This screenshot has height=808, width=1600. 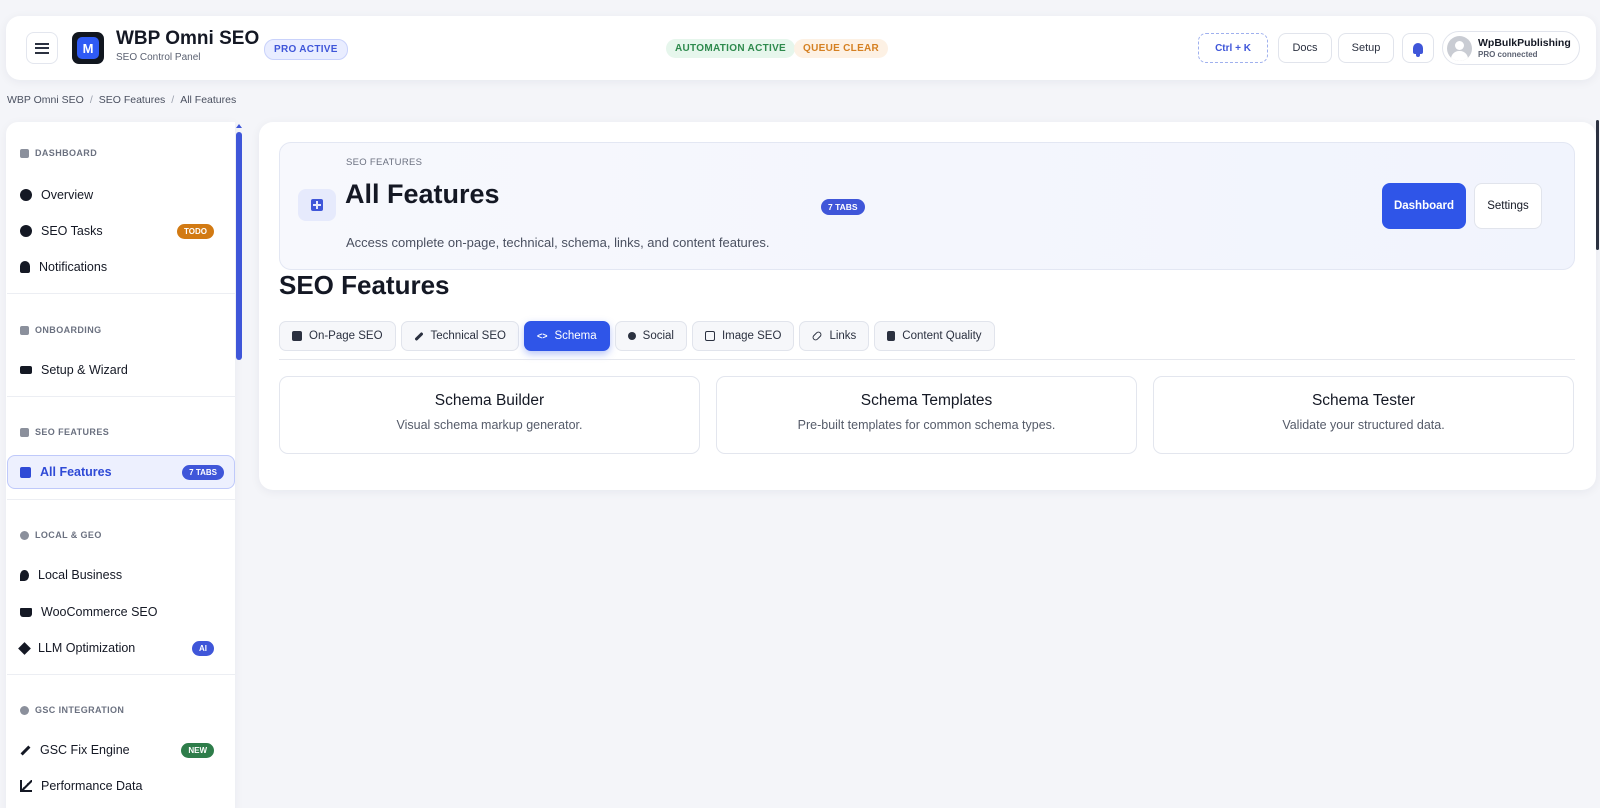 I want to click on pro-active-badge: PRO ACTIVE, so click(x=306, y=49).